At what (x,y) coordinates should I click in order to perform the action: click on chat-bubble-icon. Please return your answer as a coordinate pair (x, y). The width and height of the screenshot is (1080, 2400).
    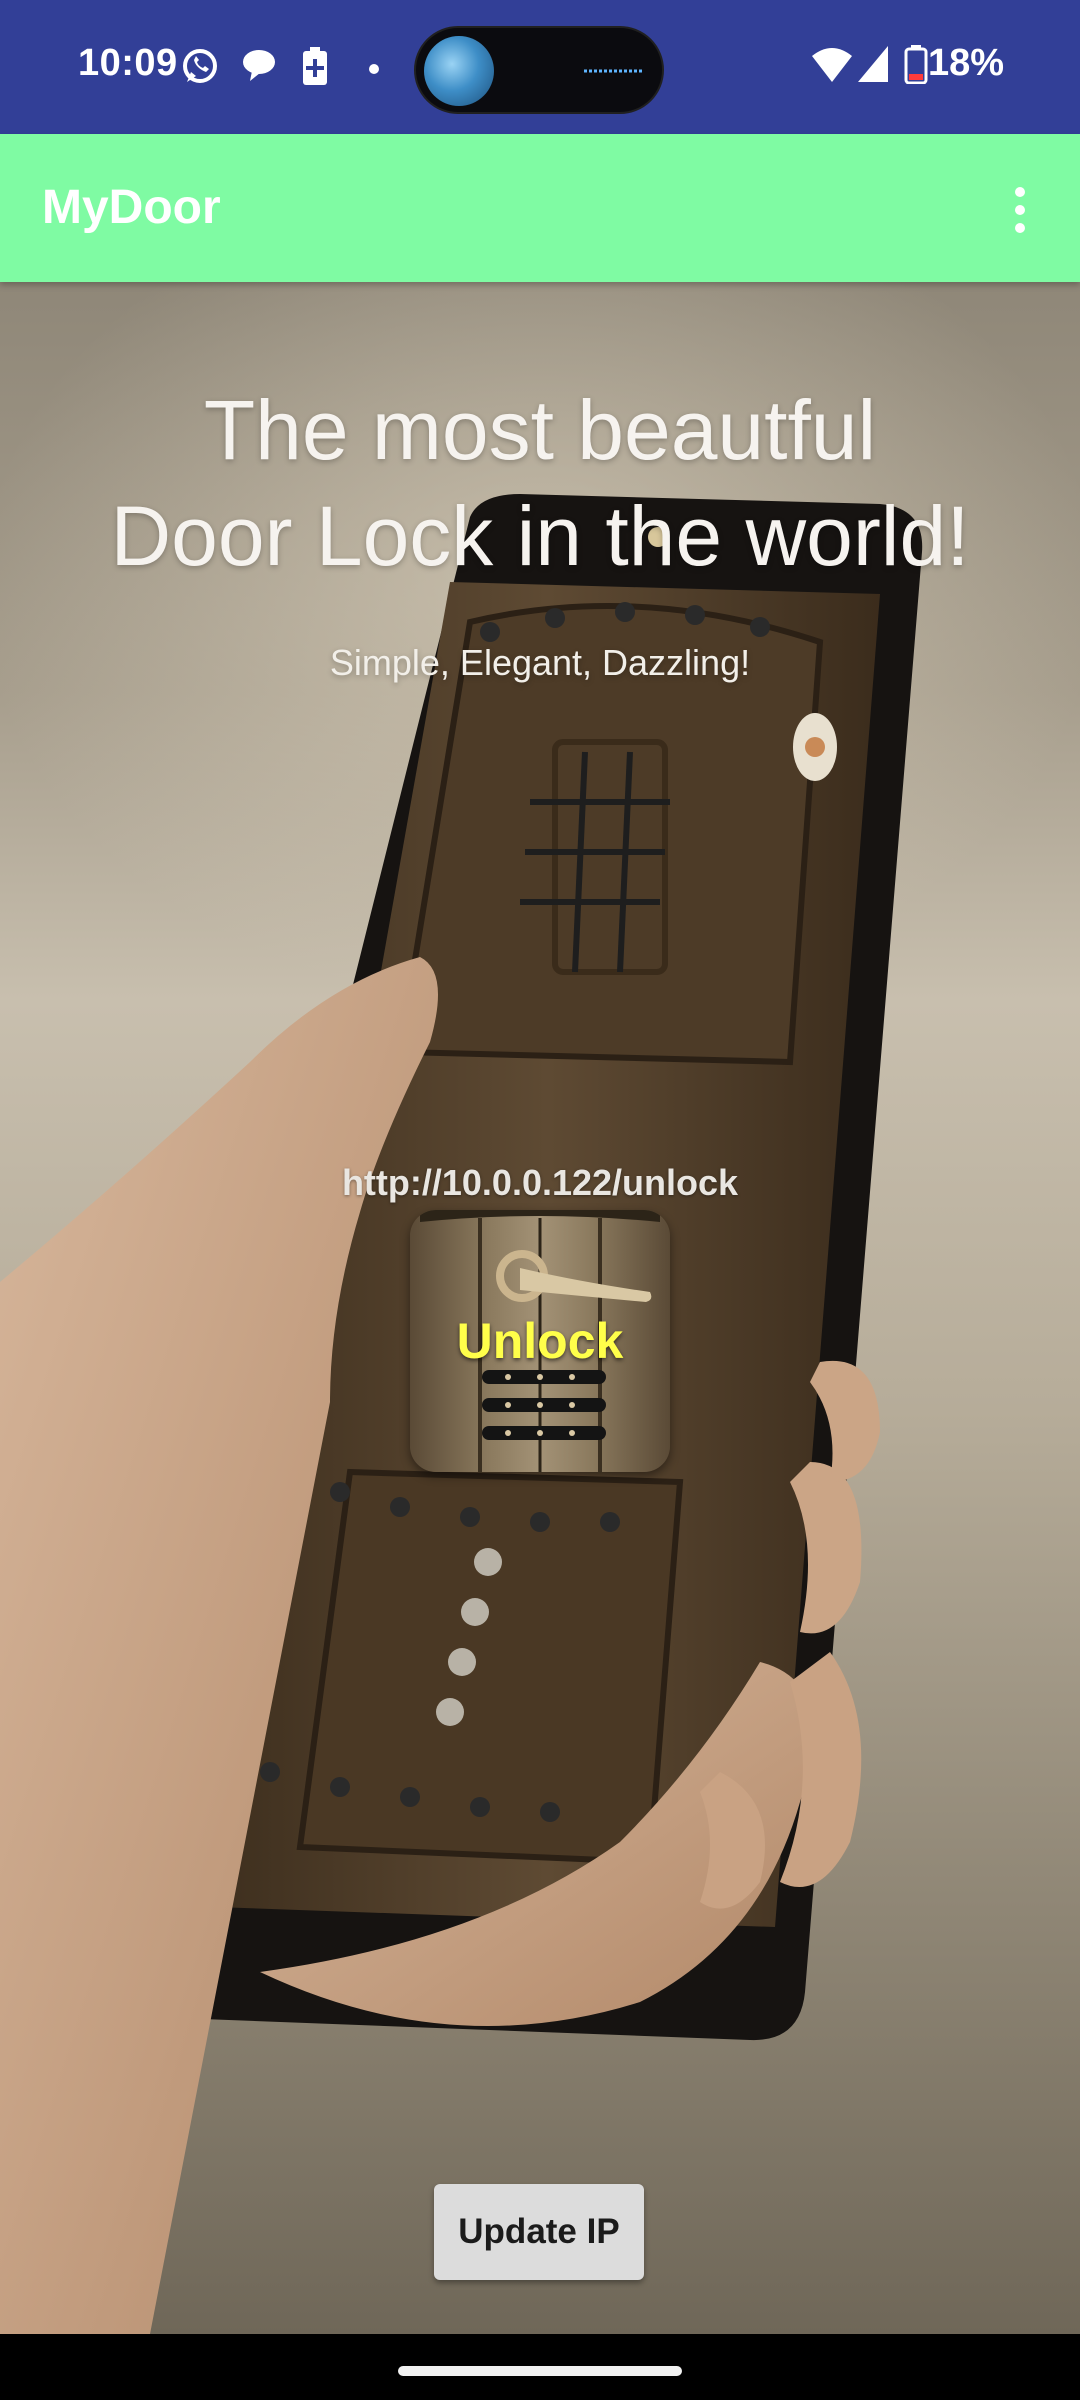
    Looking at the image, I should click on (259, 67).